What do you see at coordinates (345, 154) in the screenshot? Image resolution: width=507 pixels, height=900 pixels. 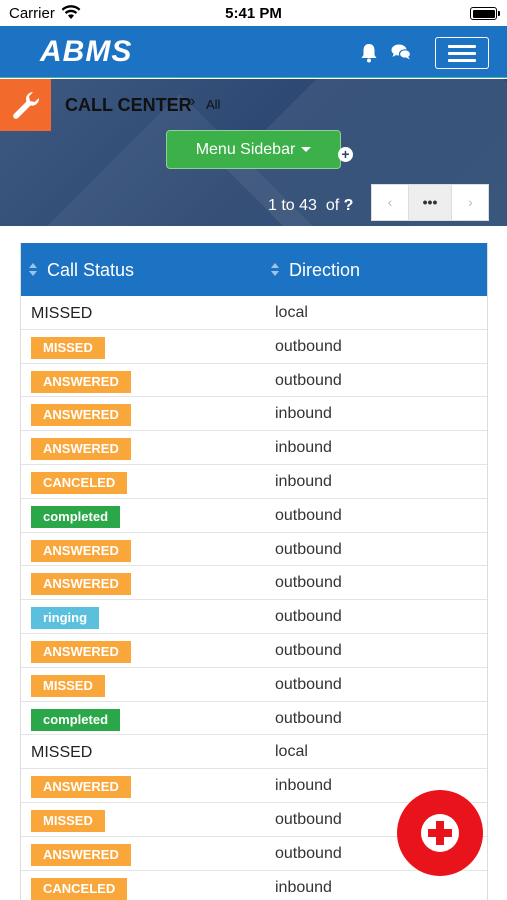 I see `plus-icon: +` at bounding box center [345, 154].